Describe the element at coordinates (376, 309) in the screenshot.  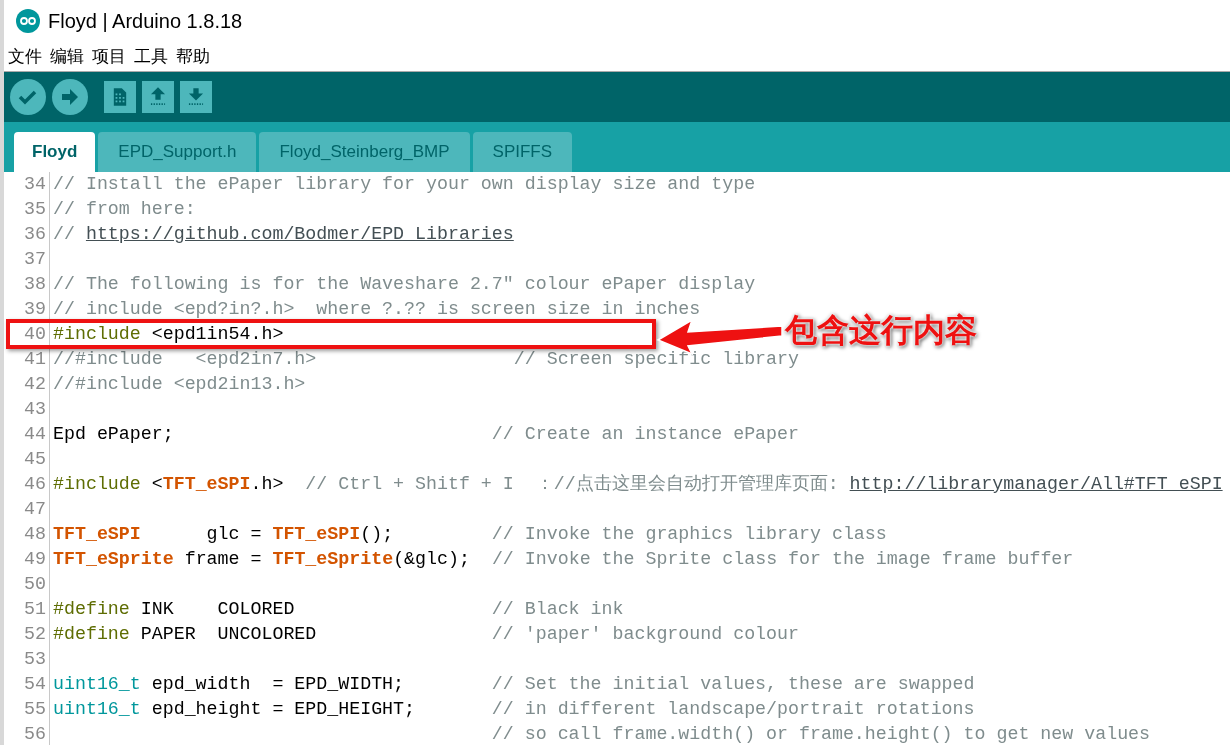
I see `code-line: // include <epd?in?.h> where ?.?? is screen size in inches` at that location.